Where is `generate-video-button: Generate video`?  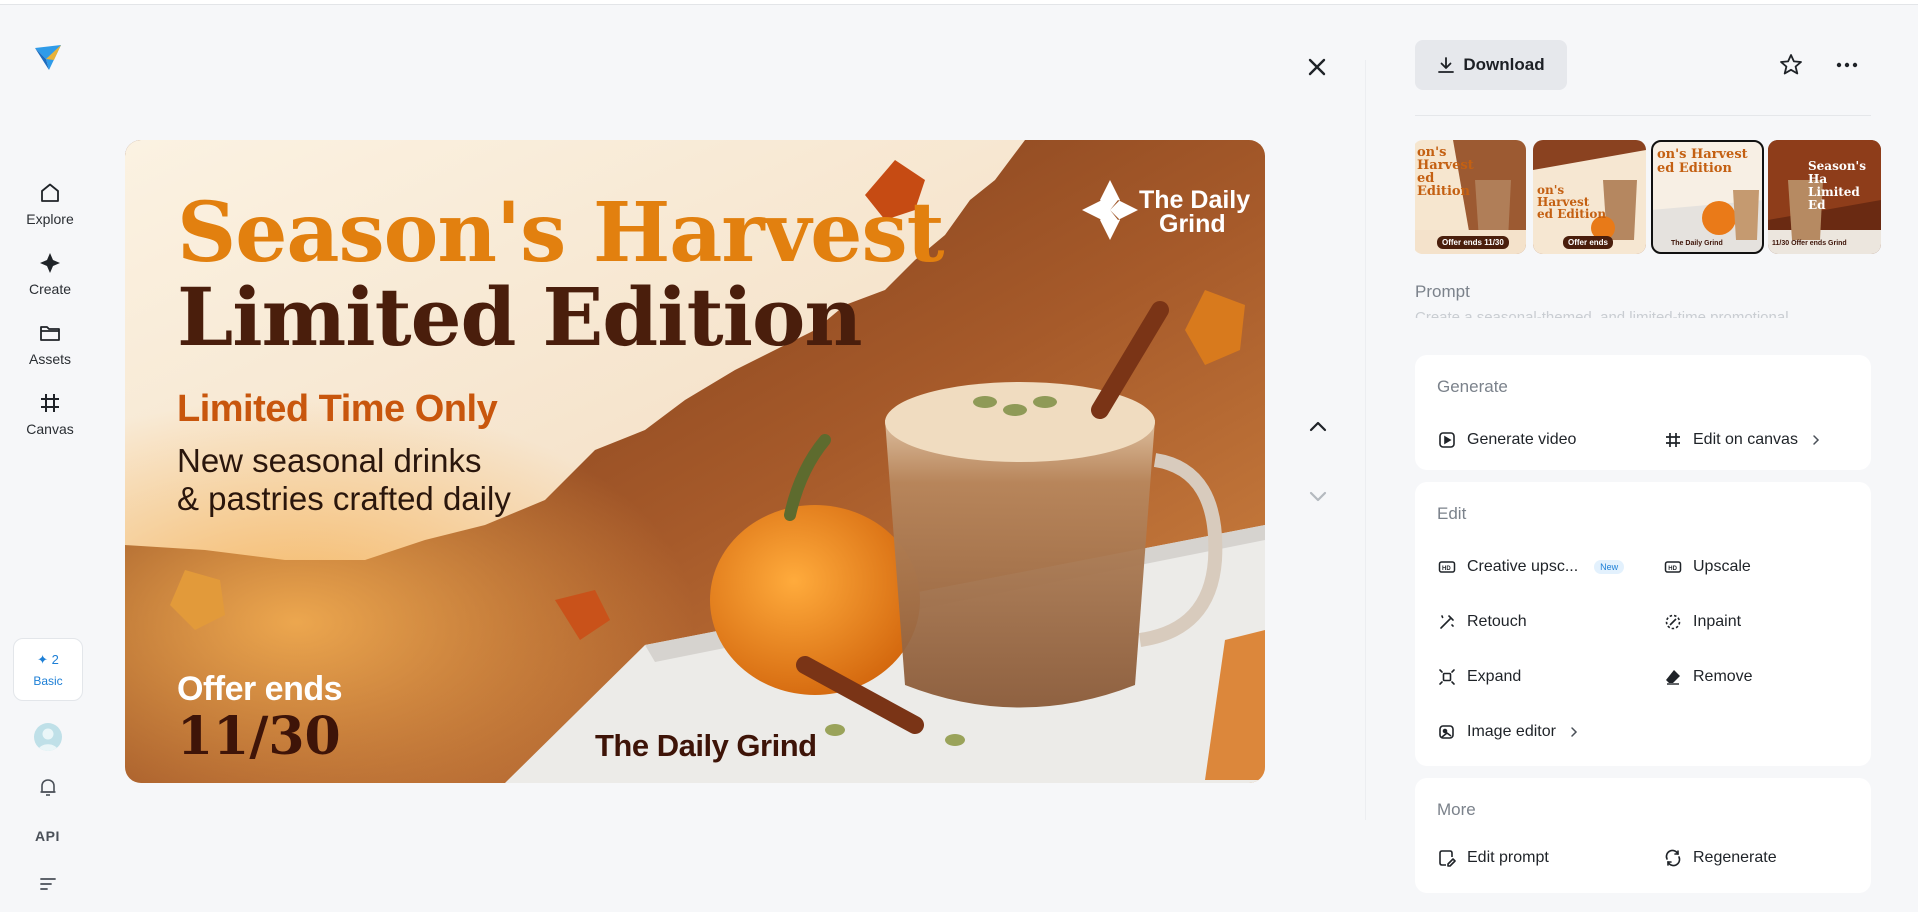
generate-video-button: Generate video is located at coordinates (1506, 440).